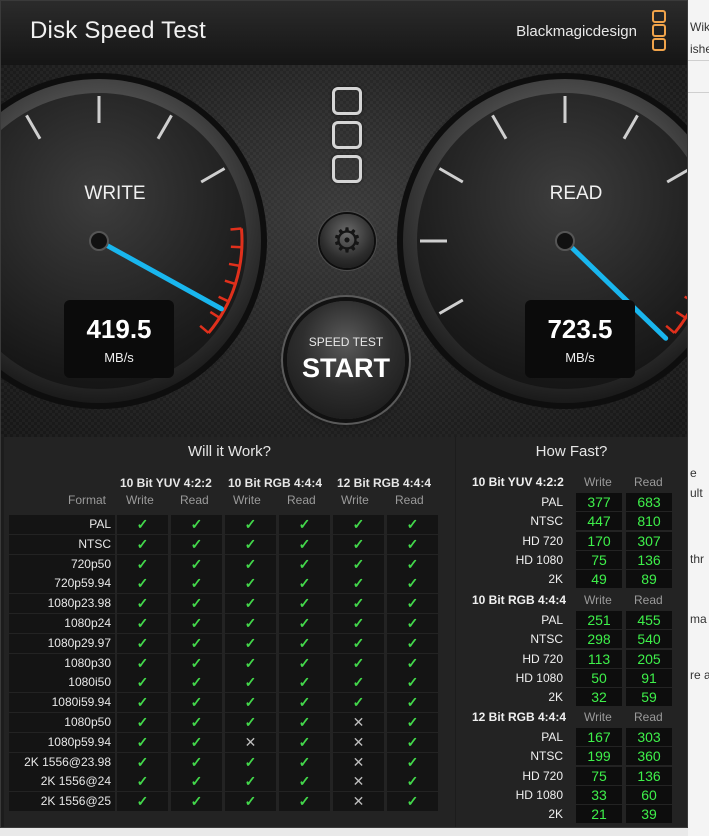 Image resolution: width=709 pixels, height=836 pixels. What do you see at coordinates (599, 521) in the screenshot?
I see `write-value: 447` at bounding box center [599, 521].